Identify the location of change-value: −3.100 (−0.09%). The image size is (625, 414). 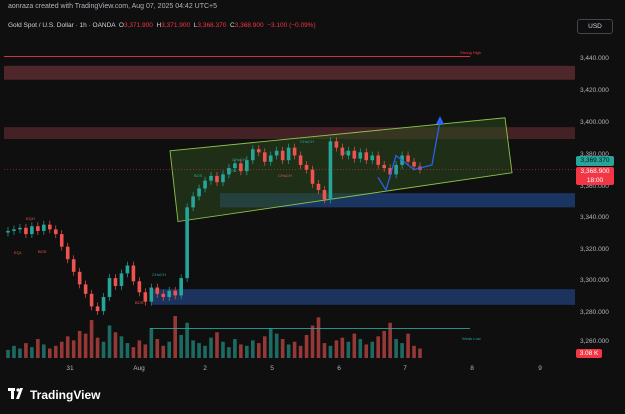
(291, 25).